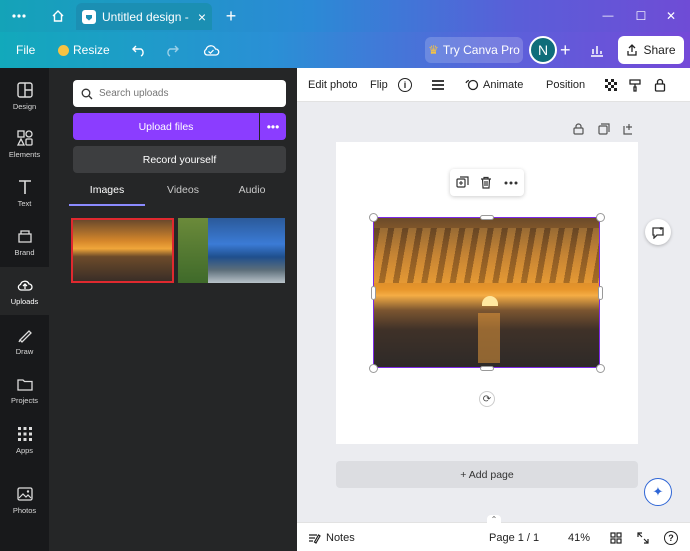 The width and height of the screenshot is (690, 551). What do you see at coordinates (660, 85) in the screenshot?
I see `lock-icon` at bounding box center [660, 85].